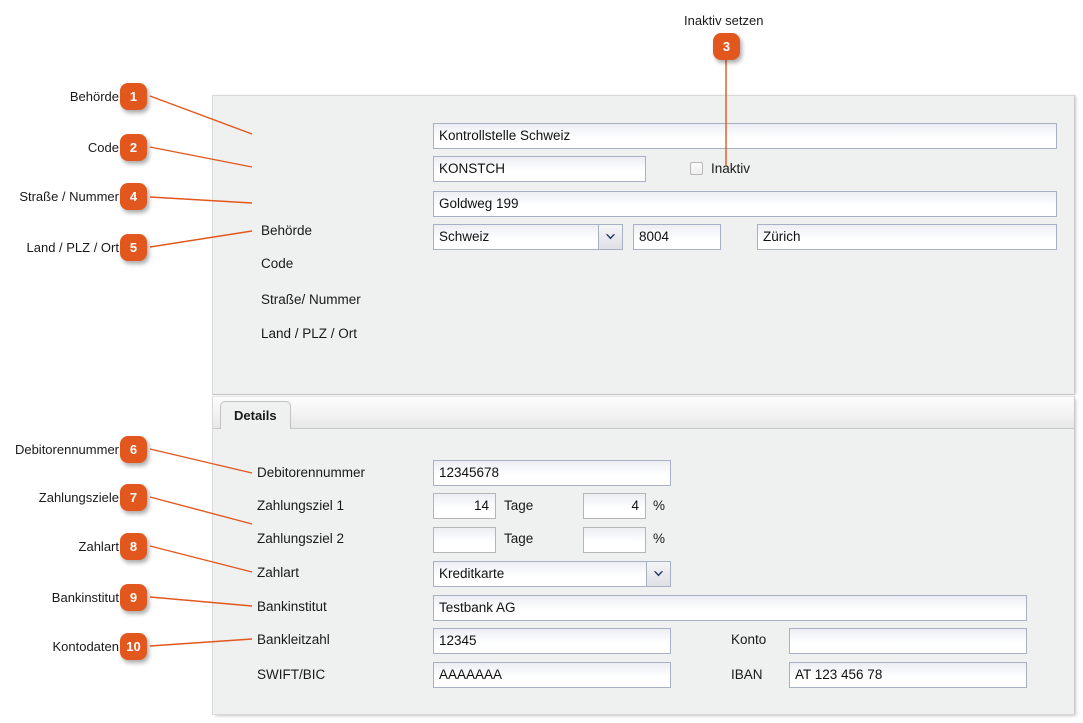 Image resolution: width=1083 pixels, height=723 pixels. What do you see at coordinates (908, 641) in the screenshot?
I see `konto-input` at bounding box center [908, 641].